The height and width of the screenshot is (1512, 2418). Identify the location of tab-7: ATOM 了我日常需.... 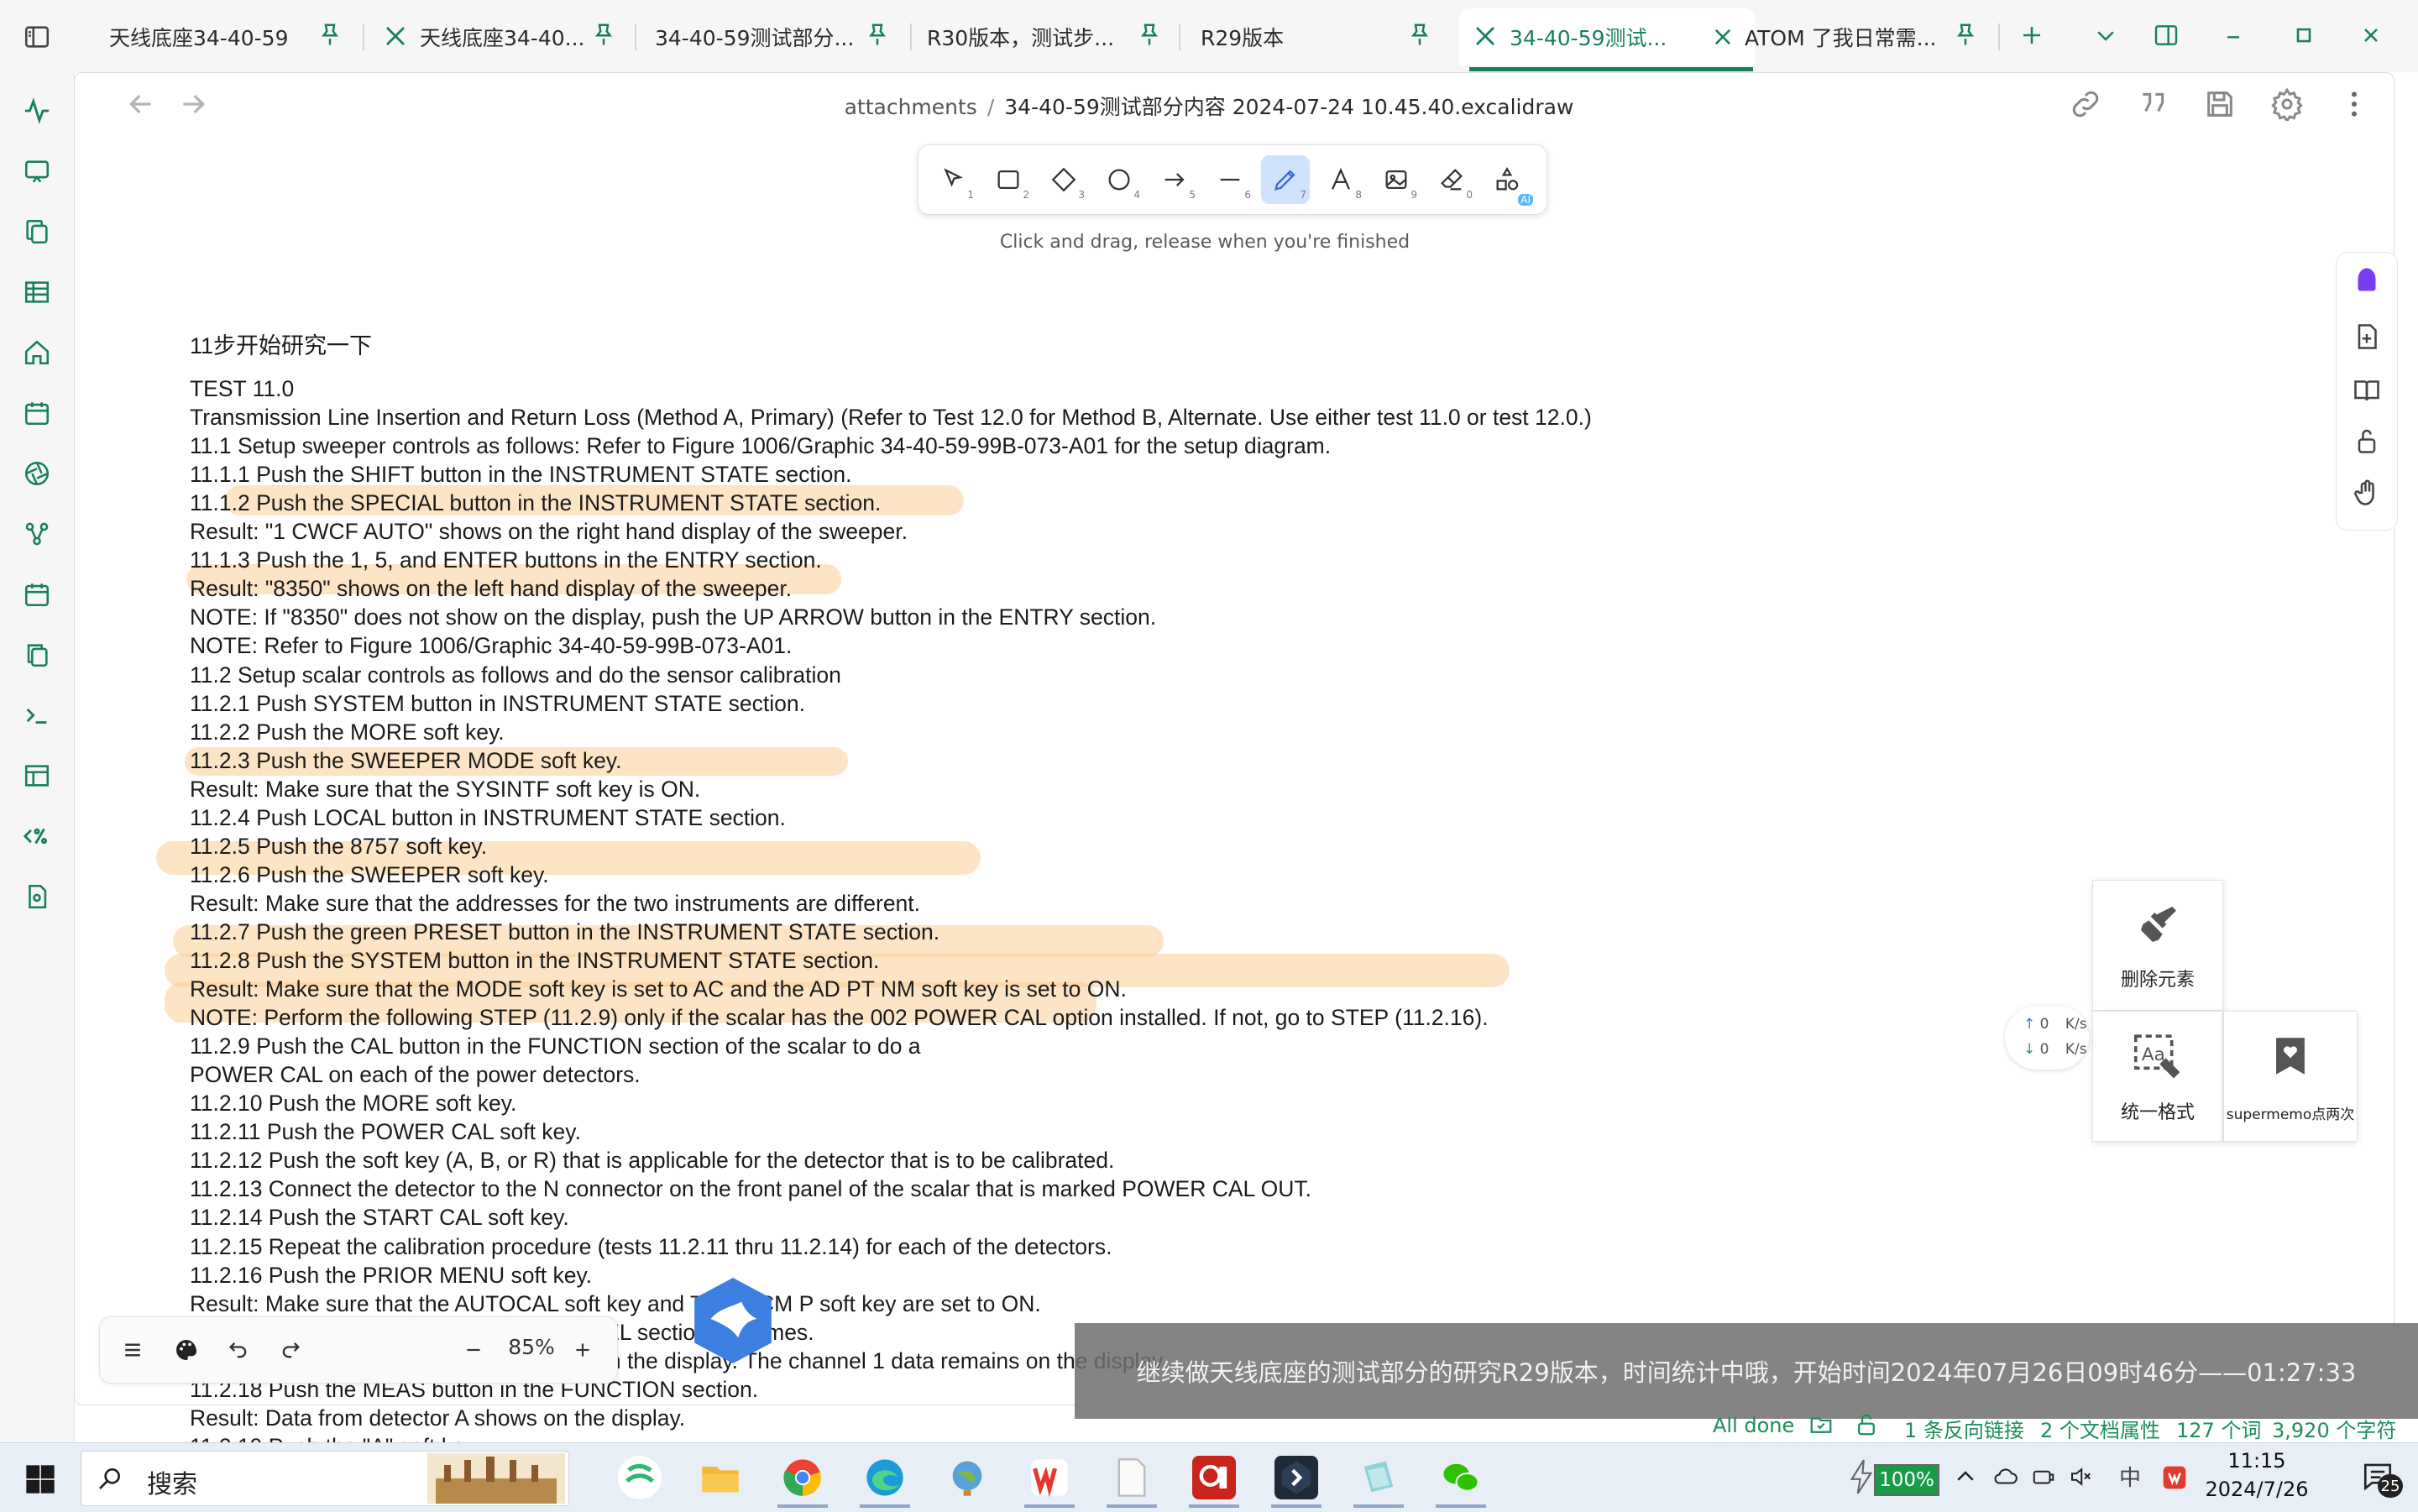
(1840, 36).